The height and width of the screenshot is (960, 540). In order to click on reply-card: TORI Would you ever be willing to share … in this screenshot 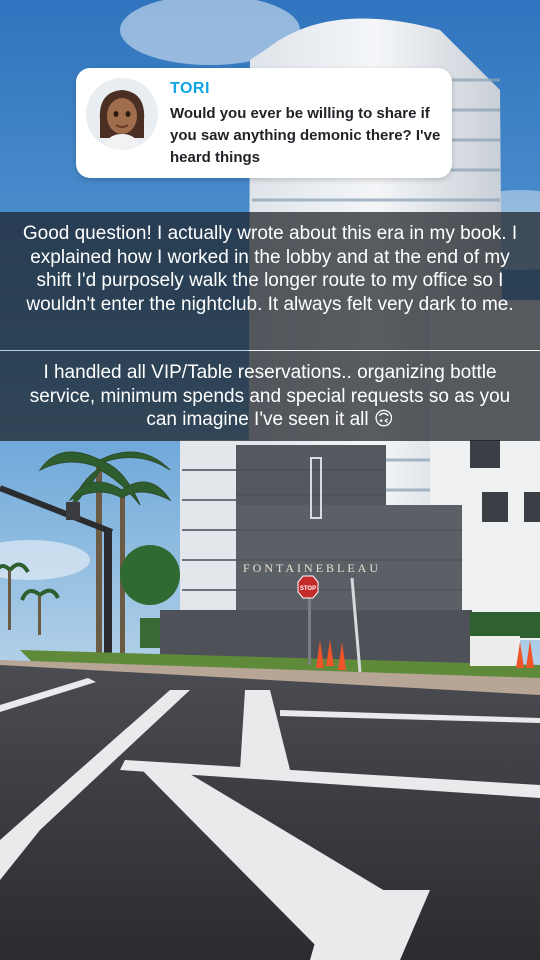, I will do `click(264, 123)`.